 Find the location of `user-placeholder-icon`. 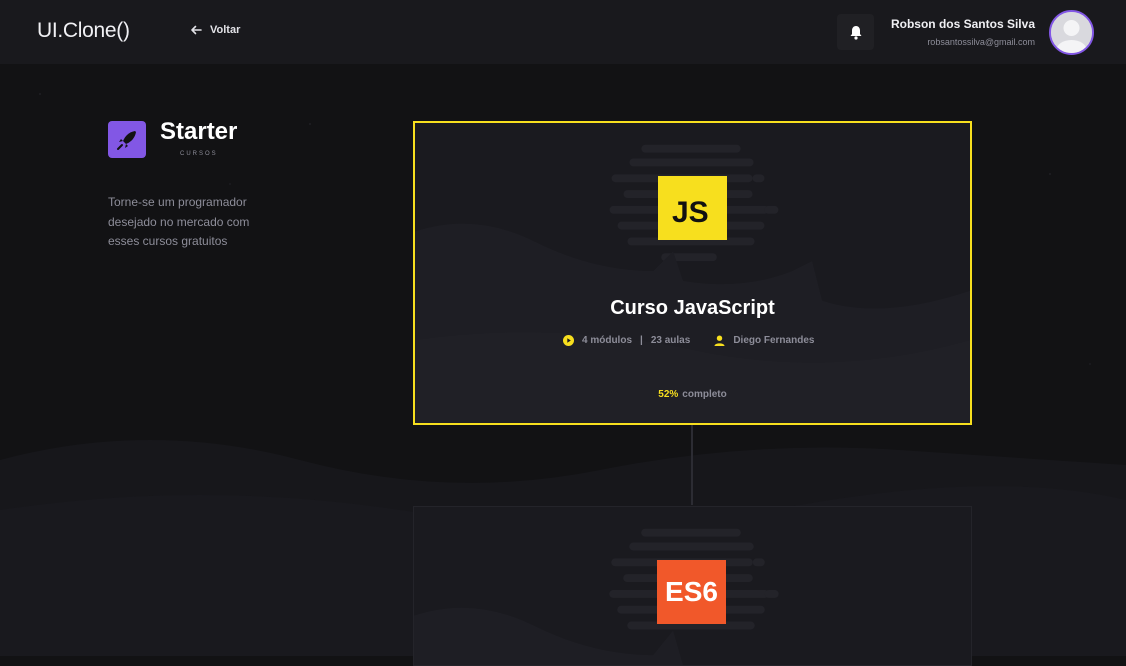

user-placeholder-icon is located at coordinates (1071, 32).